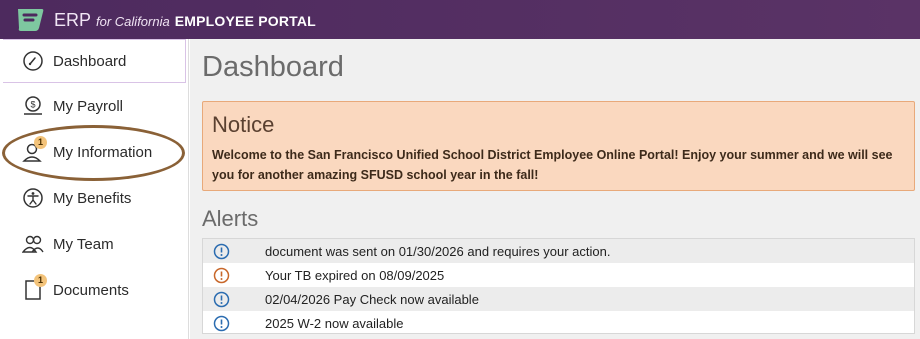 The height and width of the screenshot is (339, 920). I want to click on sidebar-item-label: My Payroll, so click(88, 106).